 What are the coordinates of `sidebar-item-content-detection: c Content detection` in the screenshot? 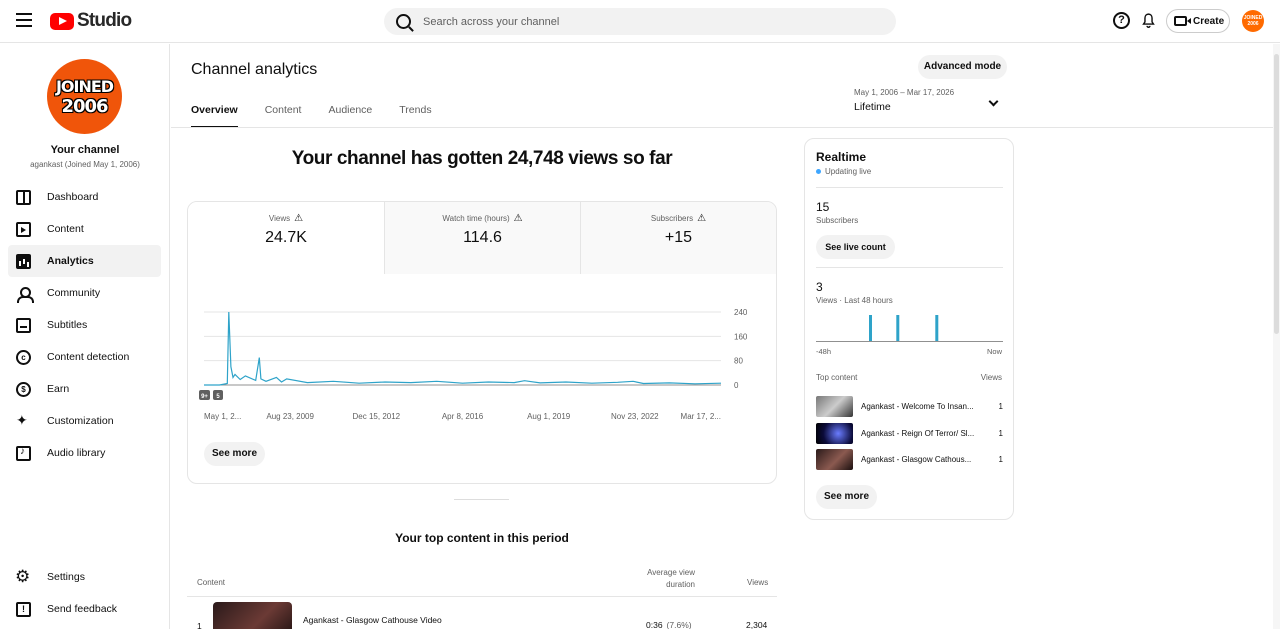 It's located at (84, 357).